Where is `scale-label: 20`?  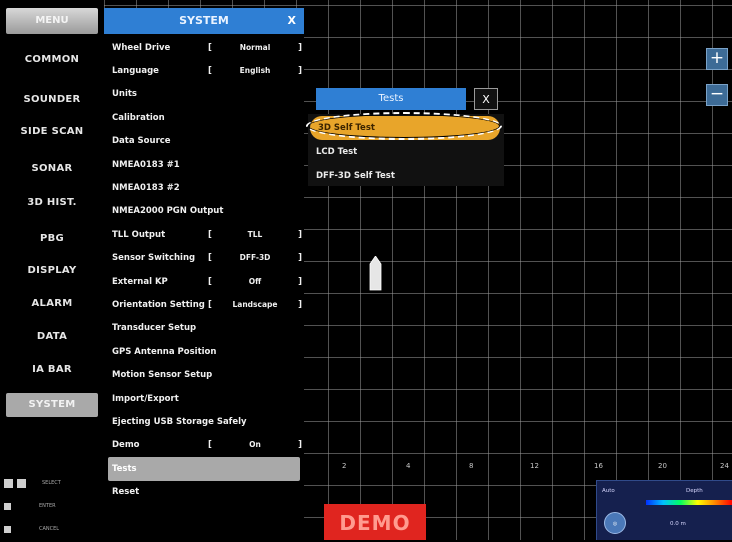
scale-label: 20 is located at coordinates (662, 466).